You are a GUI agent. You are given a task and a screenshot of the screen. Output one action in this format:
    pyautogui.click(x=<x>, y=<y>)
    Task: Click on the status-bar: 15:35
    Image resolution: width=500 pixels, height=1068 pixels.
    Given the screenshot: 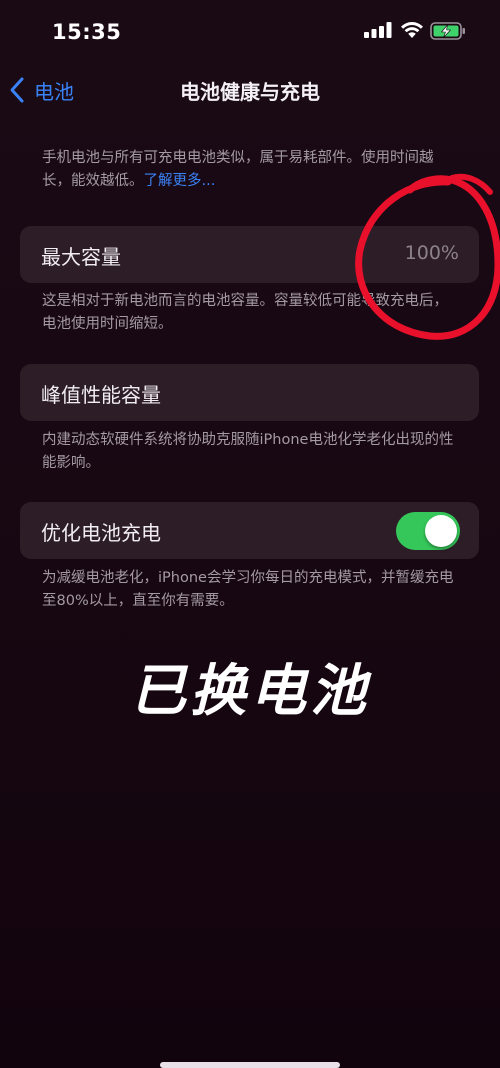 What is the action you would take?
    pyautogui.click(x=250, y=30)
    